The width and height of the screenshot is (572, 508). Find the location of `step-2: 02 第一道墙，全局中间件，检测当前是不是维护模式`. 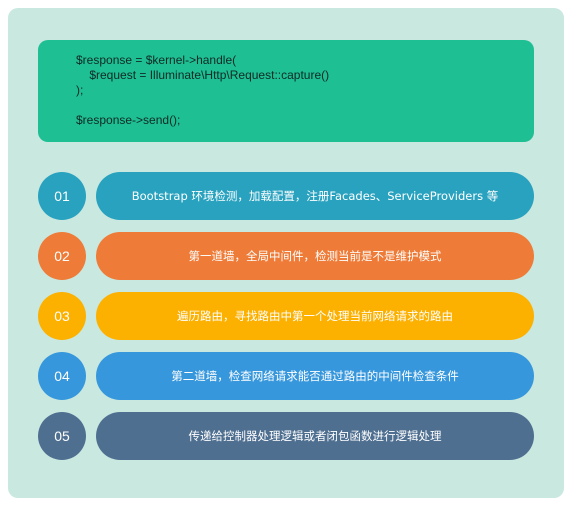

step-2: 02 第一道墙，全局中间件，检测当前是不是维护模式 is located at coordinates (286, 256).